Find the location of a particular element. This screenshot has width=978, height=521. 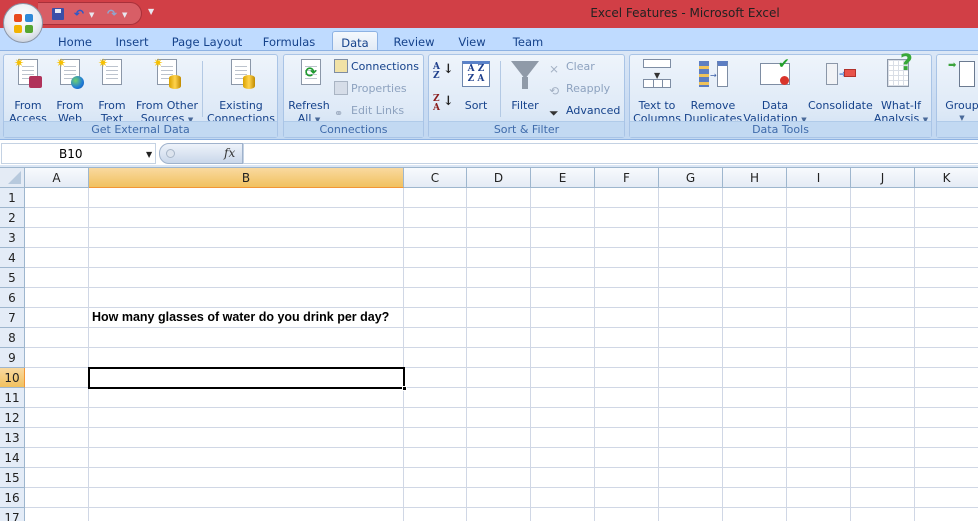

group-label: Get External Data is located at coordinates (140, 129).